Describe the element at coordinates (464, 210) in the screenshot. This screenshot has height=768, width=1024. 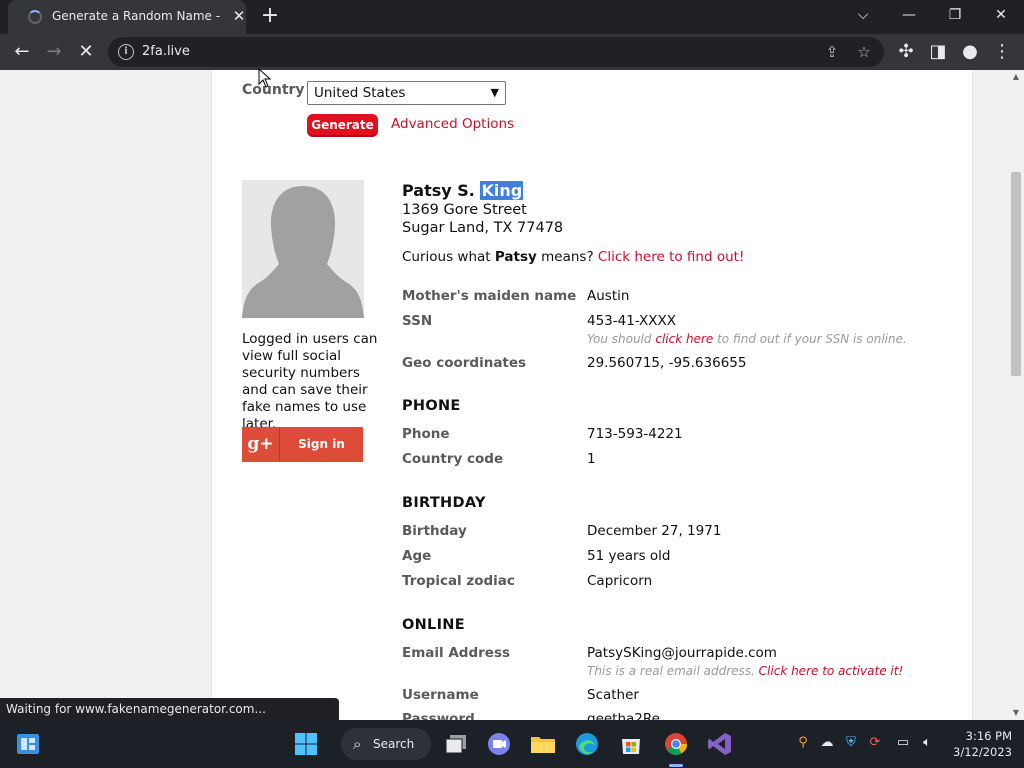
I see `address-street: 1369 Gore Street` at that location.